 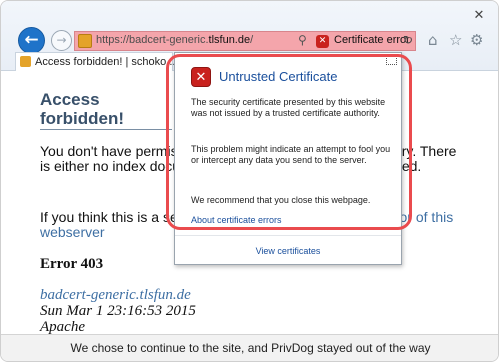 I want to click on url-text: https://badcert-generic.tlsfun.de/, so click(x=174, y=40).